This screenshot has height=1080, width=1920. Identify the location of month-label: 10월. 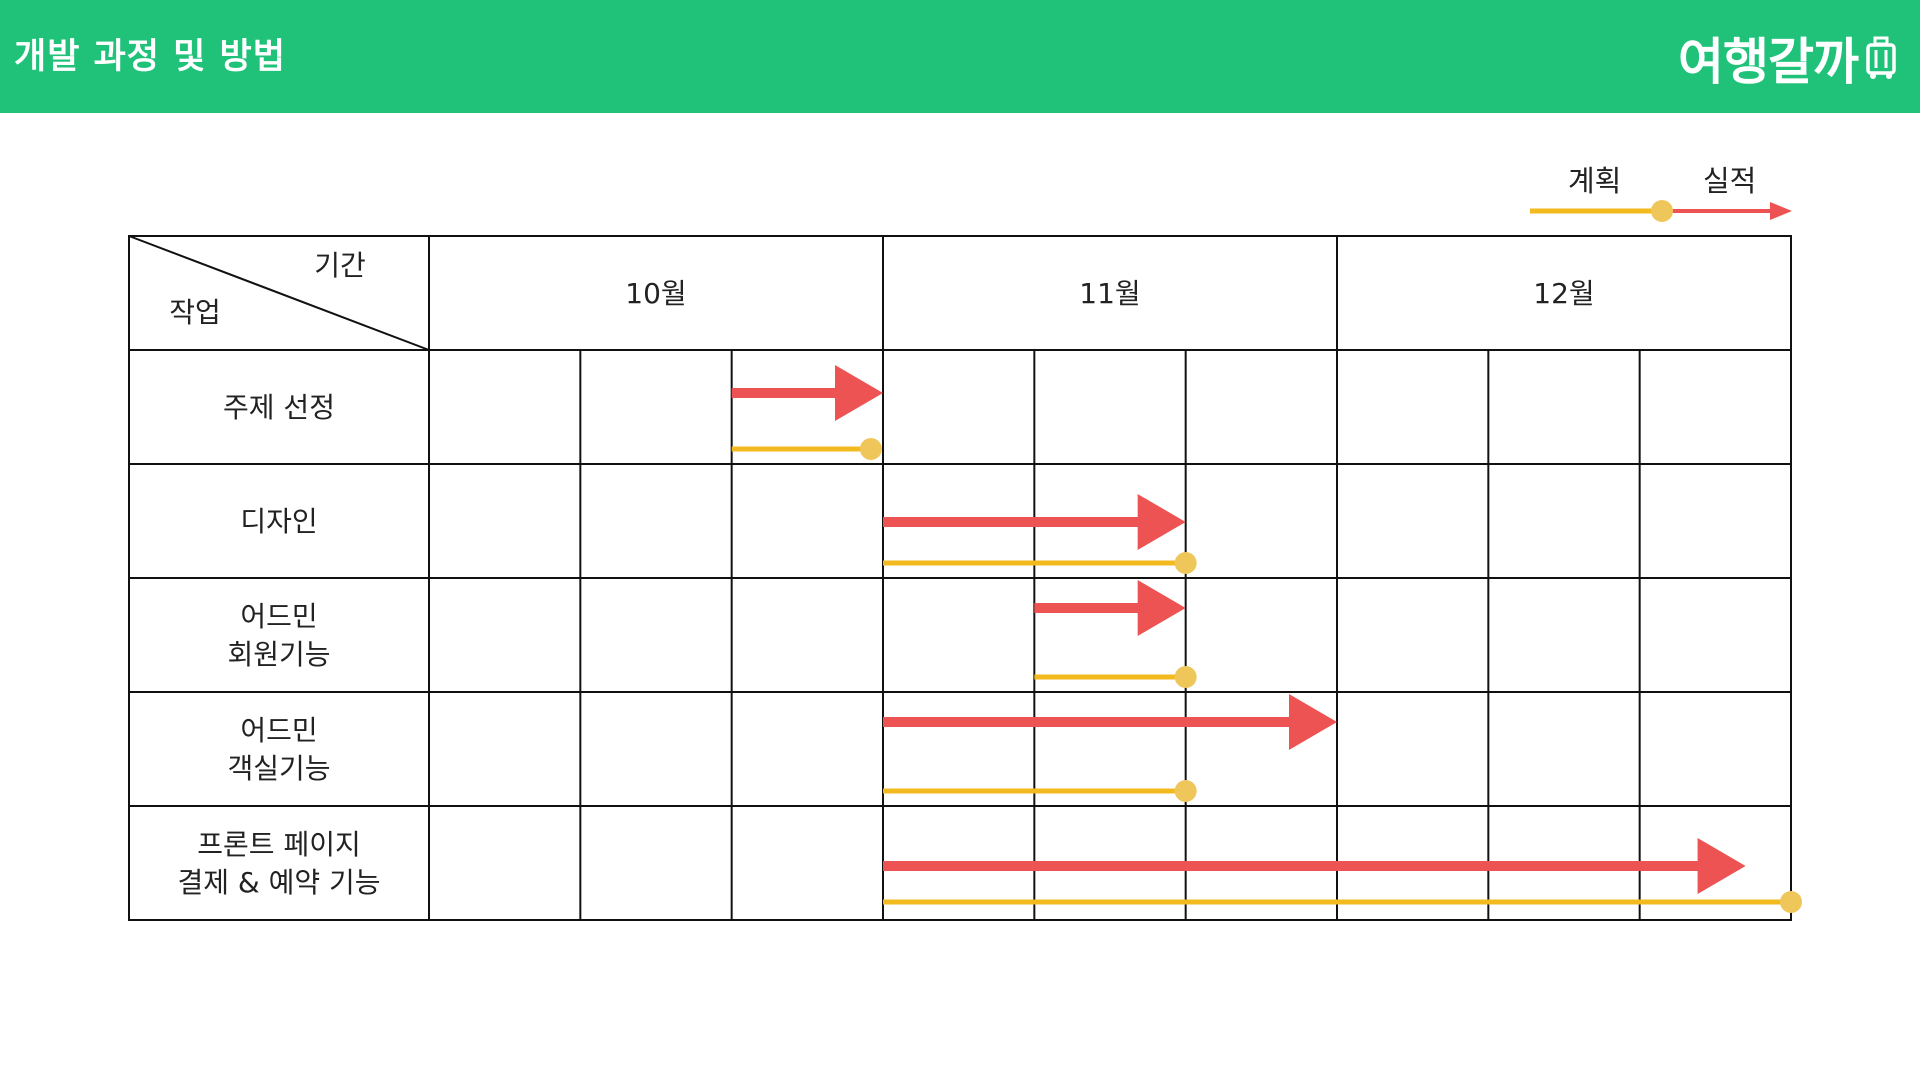
(655, 293).